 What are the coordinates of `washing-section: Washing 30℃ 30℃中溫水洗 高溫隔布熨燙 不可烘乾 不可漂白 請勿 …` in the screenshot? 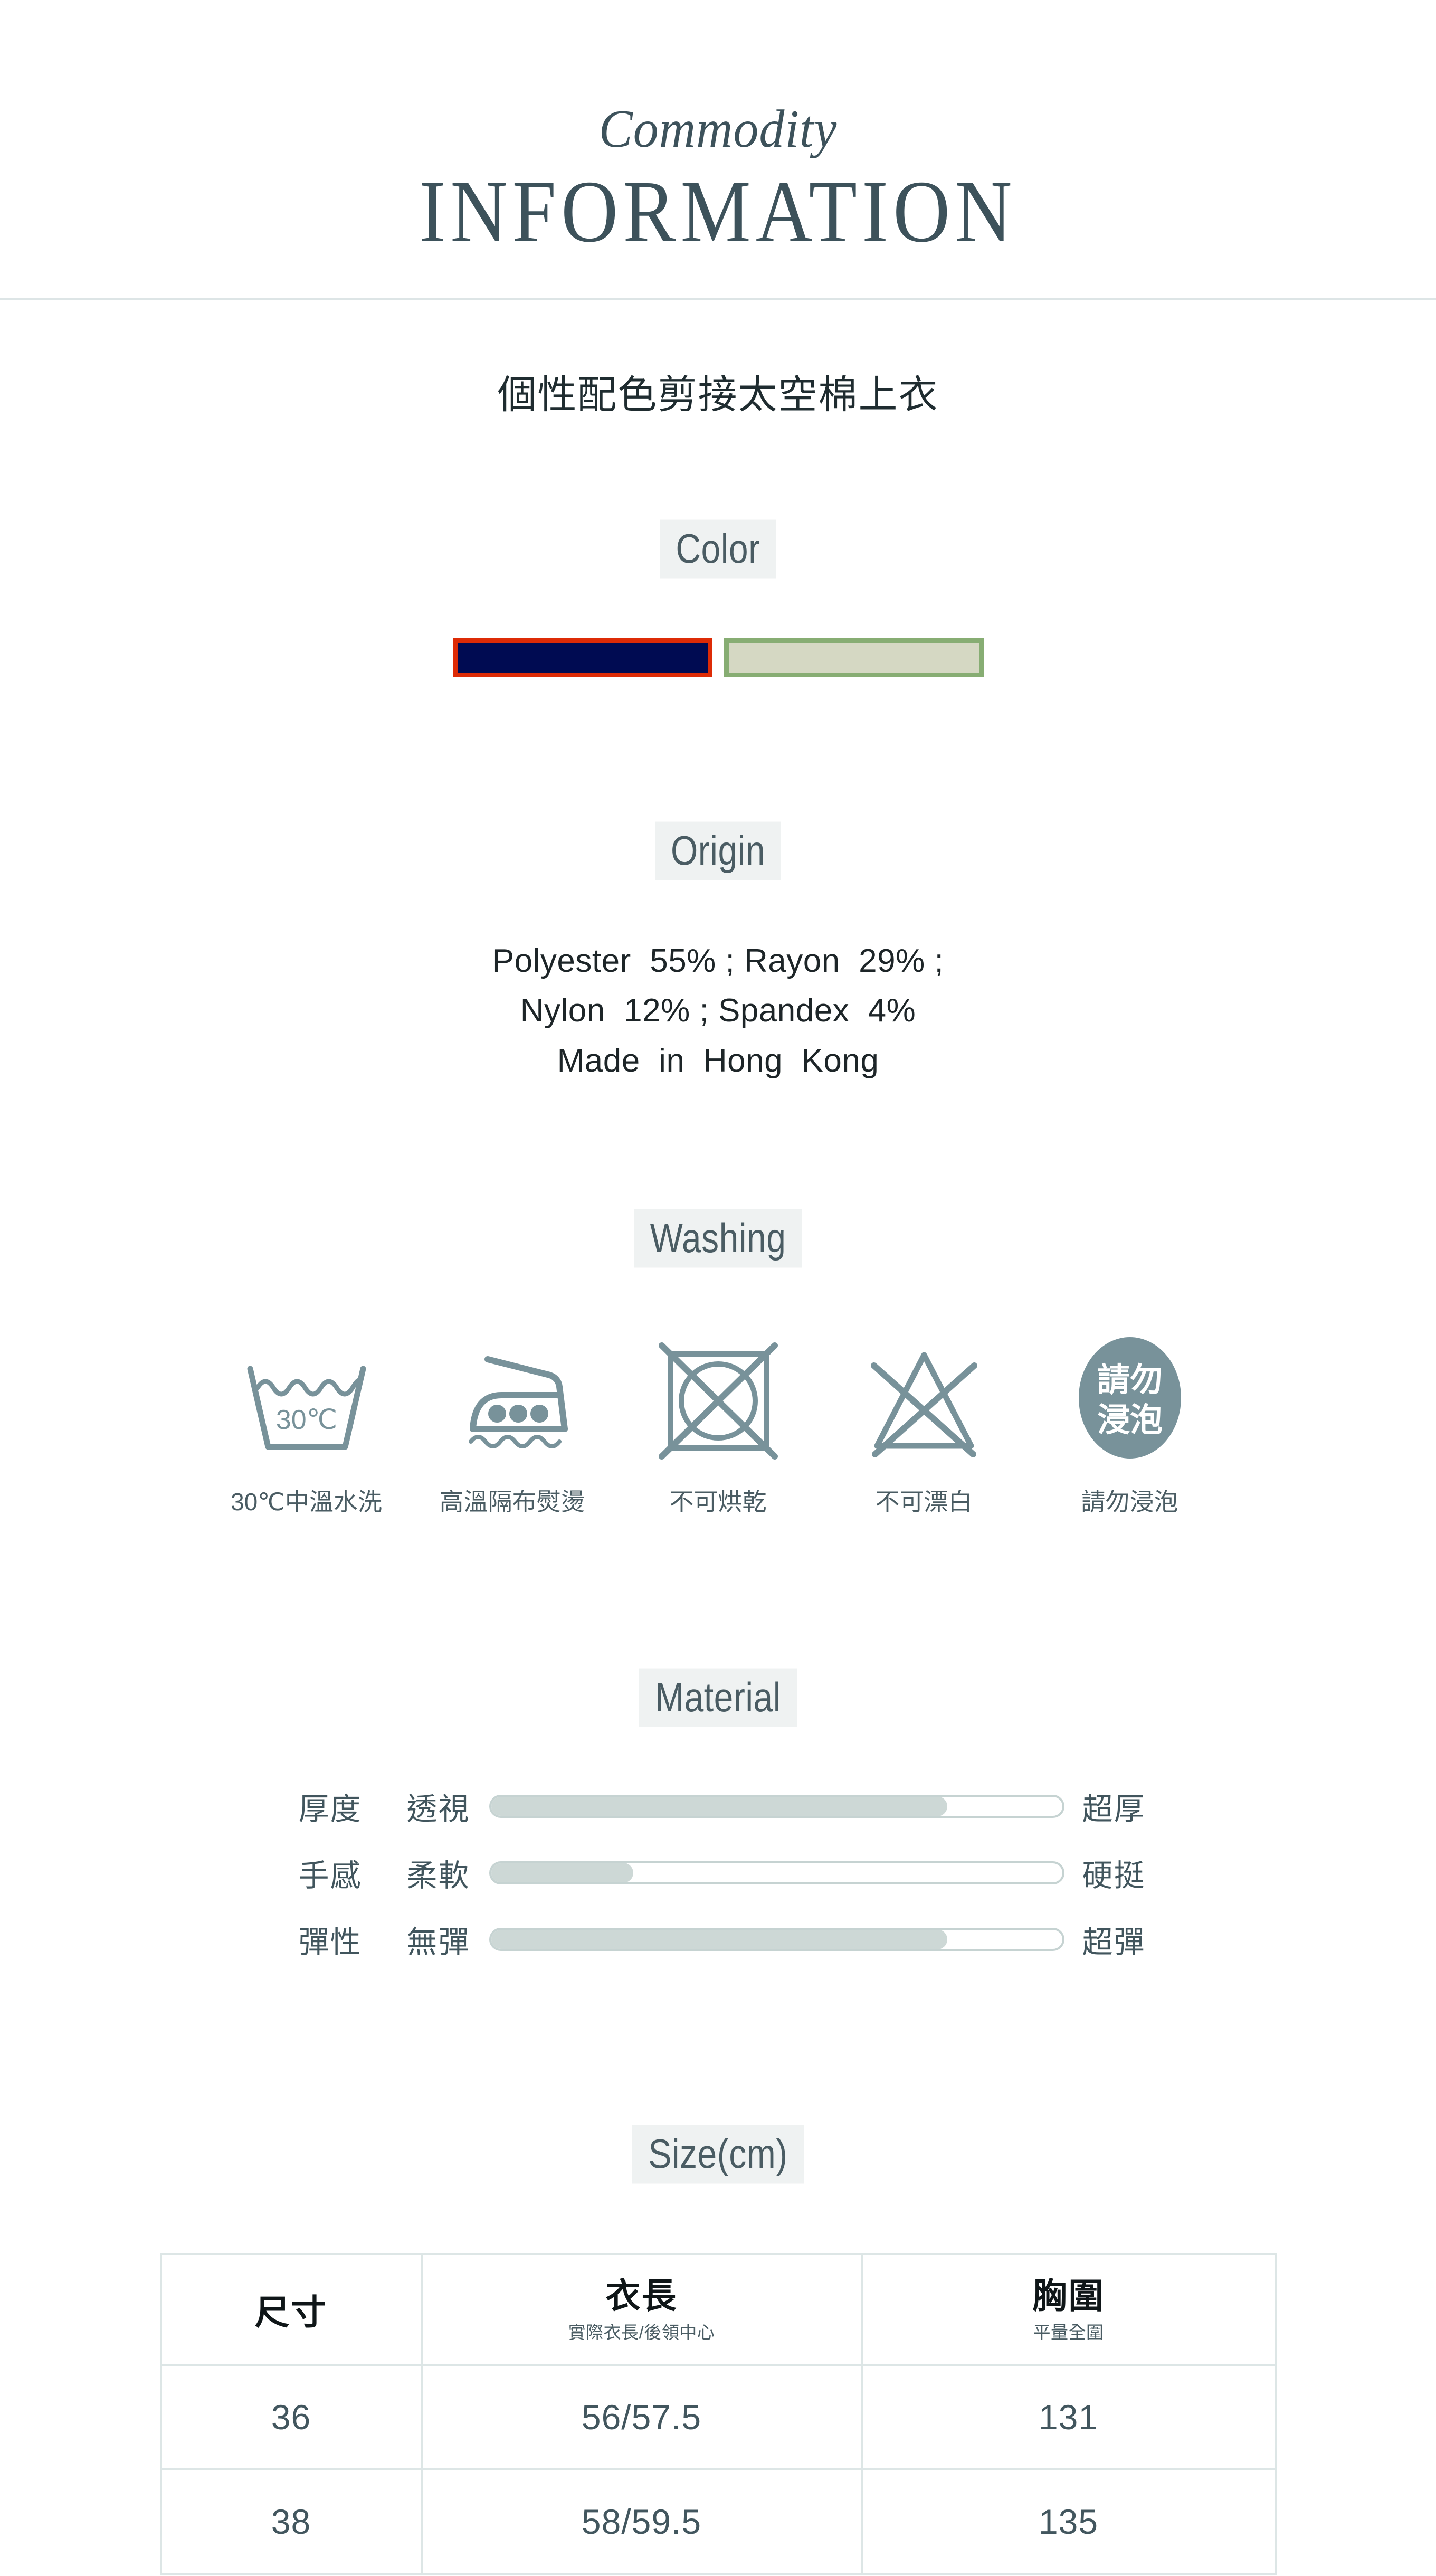 It's located at (718, 1363).